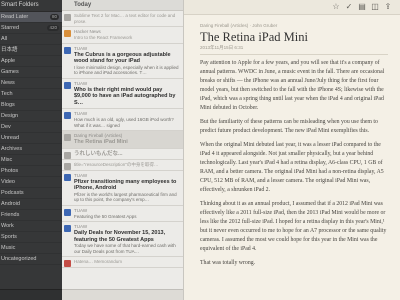 The width and height of the screenshot is (400, 300). What do you see at coordinates (31, 83) in the screenshot?
I see `sidebar-item: News` at bounding box center [31, 83].